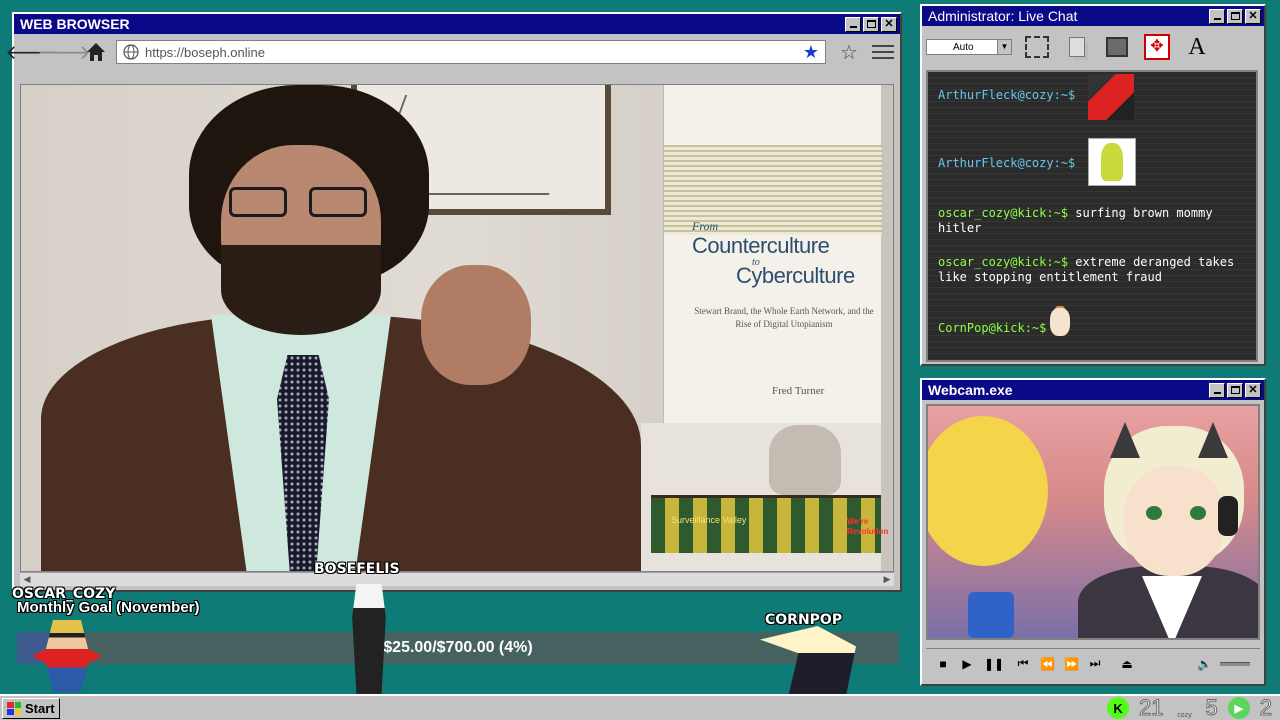 This screenshot has height=720, width=1280. I want to click on volume-slider, so click(1235, 663).